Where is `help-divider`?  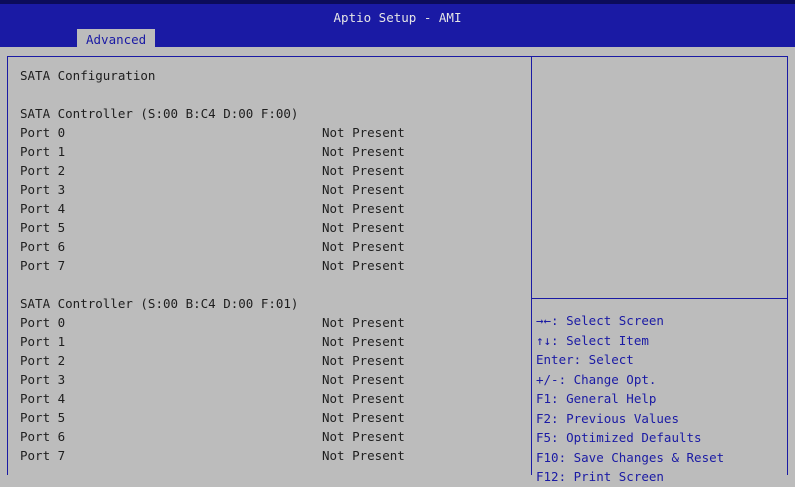 help-divider is located at coordinates (660, 298).